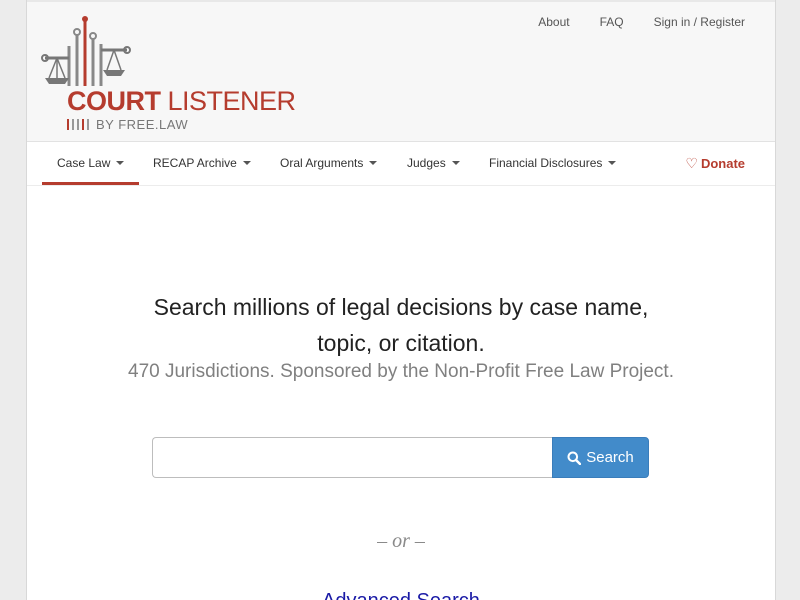 Image resolution: width=800 pixels, height=600 pixels. What do you see at coordinates (691, 163) in the screenshot?
I see `heart-icon: ♡` at bounding box center [691, 163].